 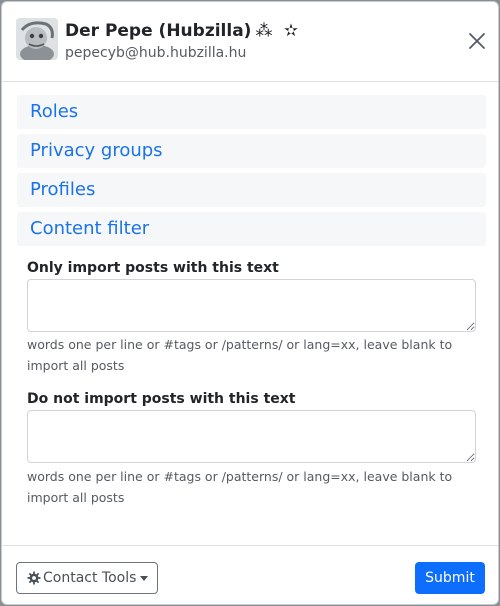 I want to click on include-filter-label: Only import posts with this text, so click(x=153, y=268).